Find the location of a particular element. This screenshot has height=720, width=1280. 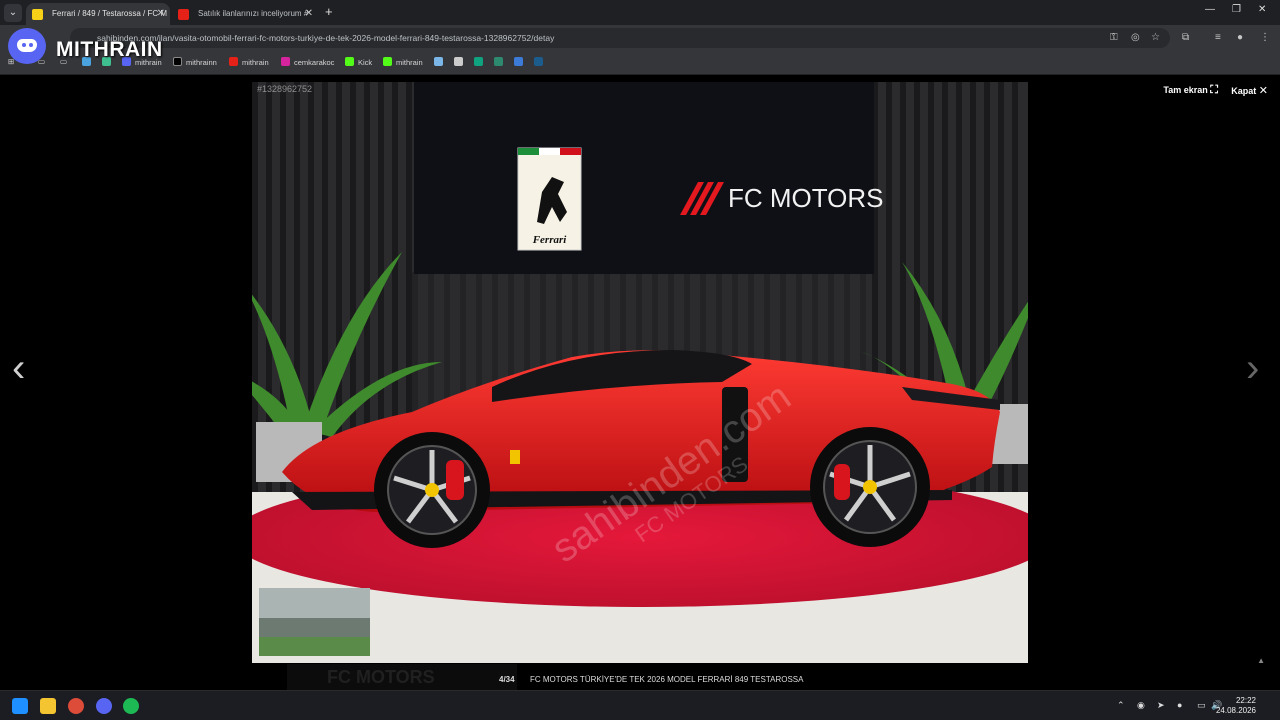

front-wheel is located at coordinates (432, 490).